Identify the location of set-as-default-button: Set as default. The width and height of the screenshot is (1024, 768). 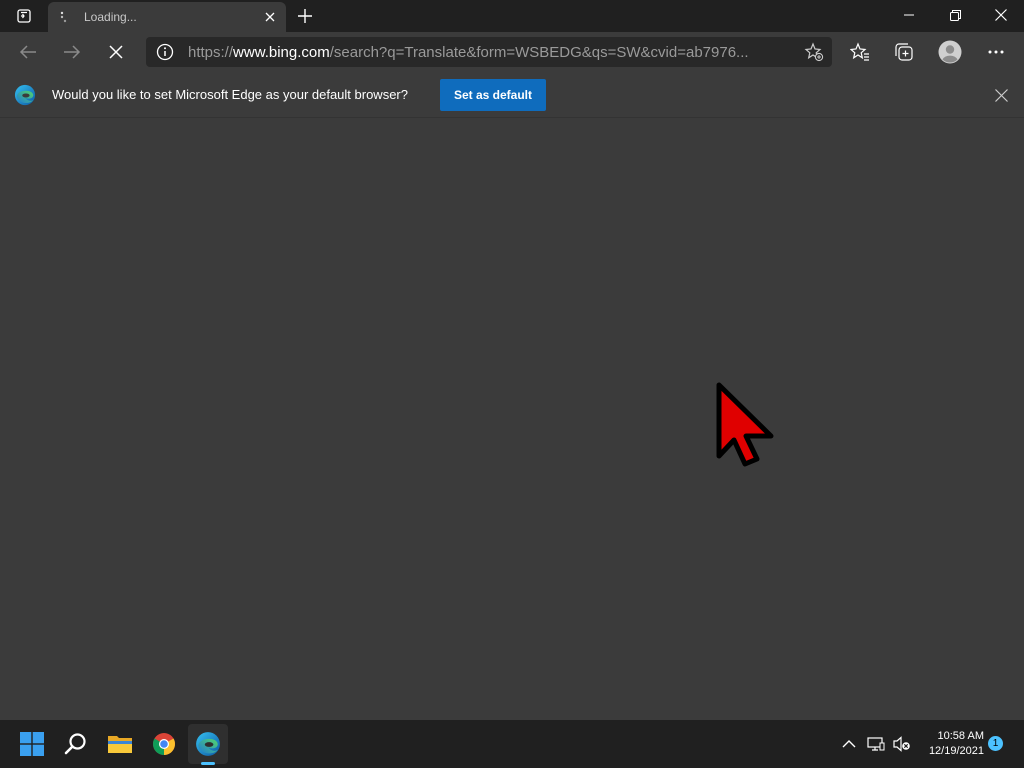
(493, 95).